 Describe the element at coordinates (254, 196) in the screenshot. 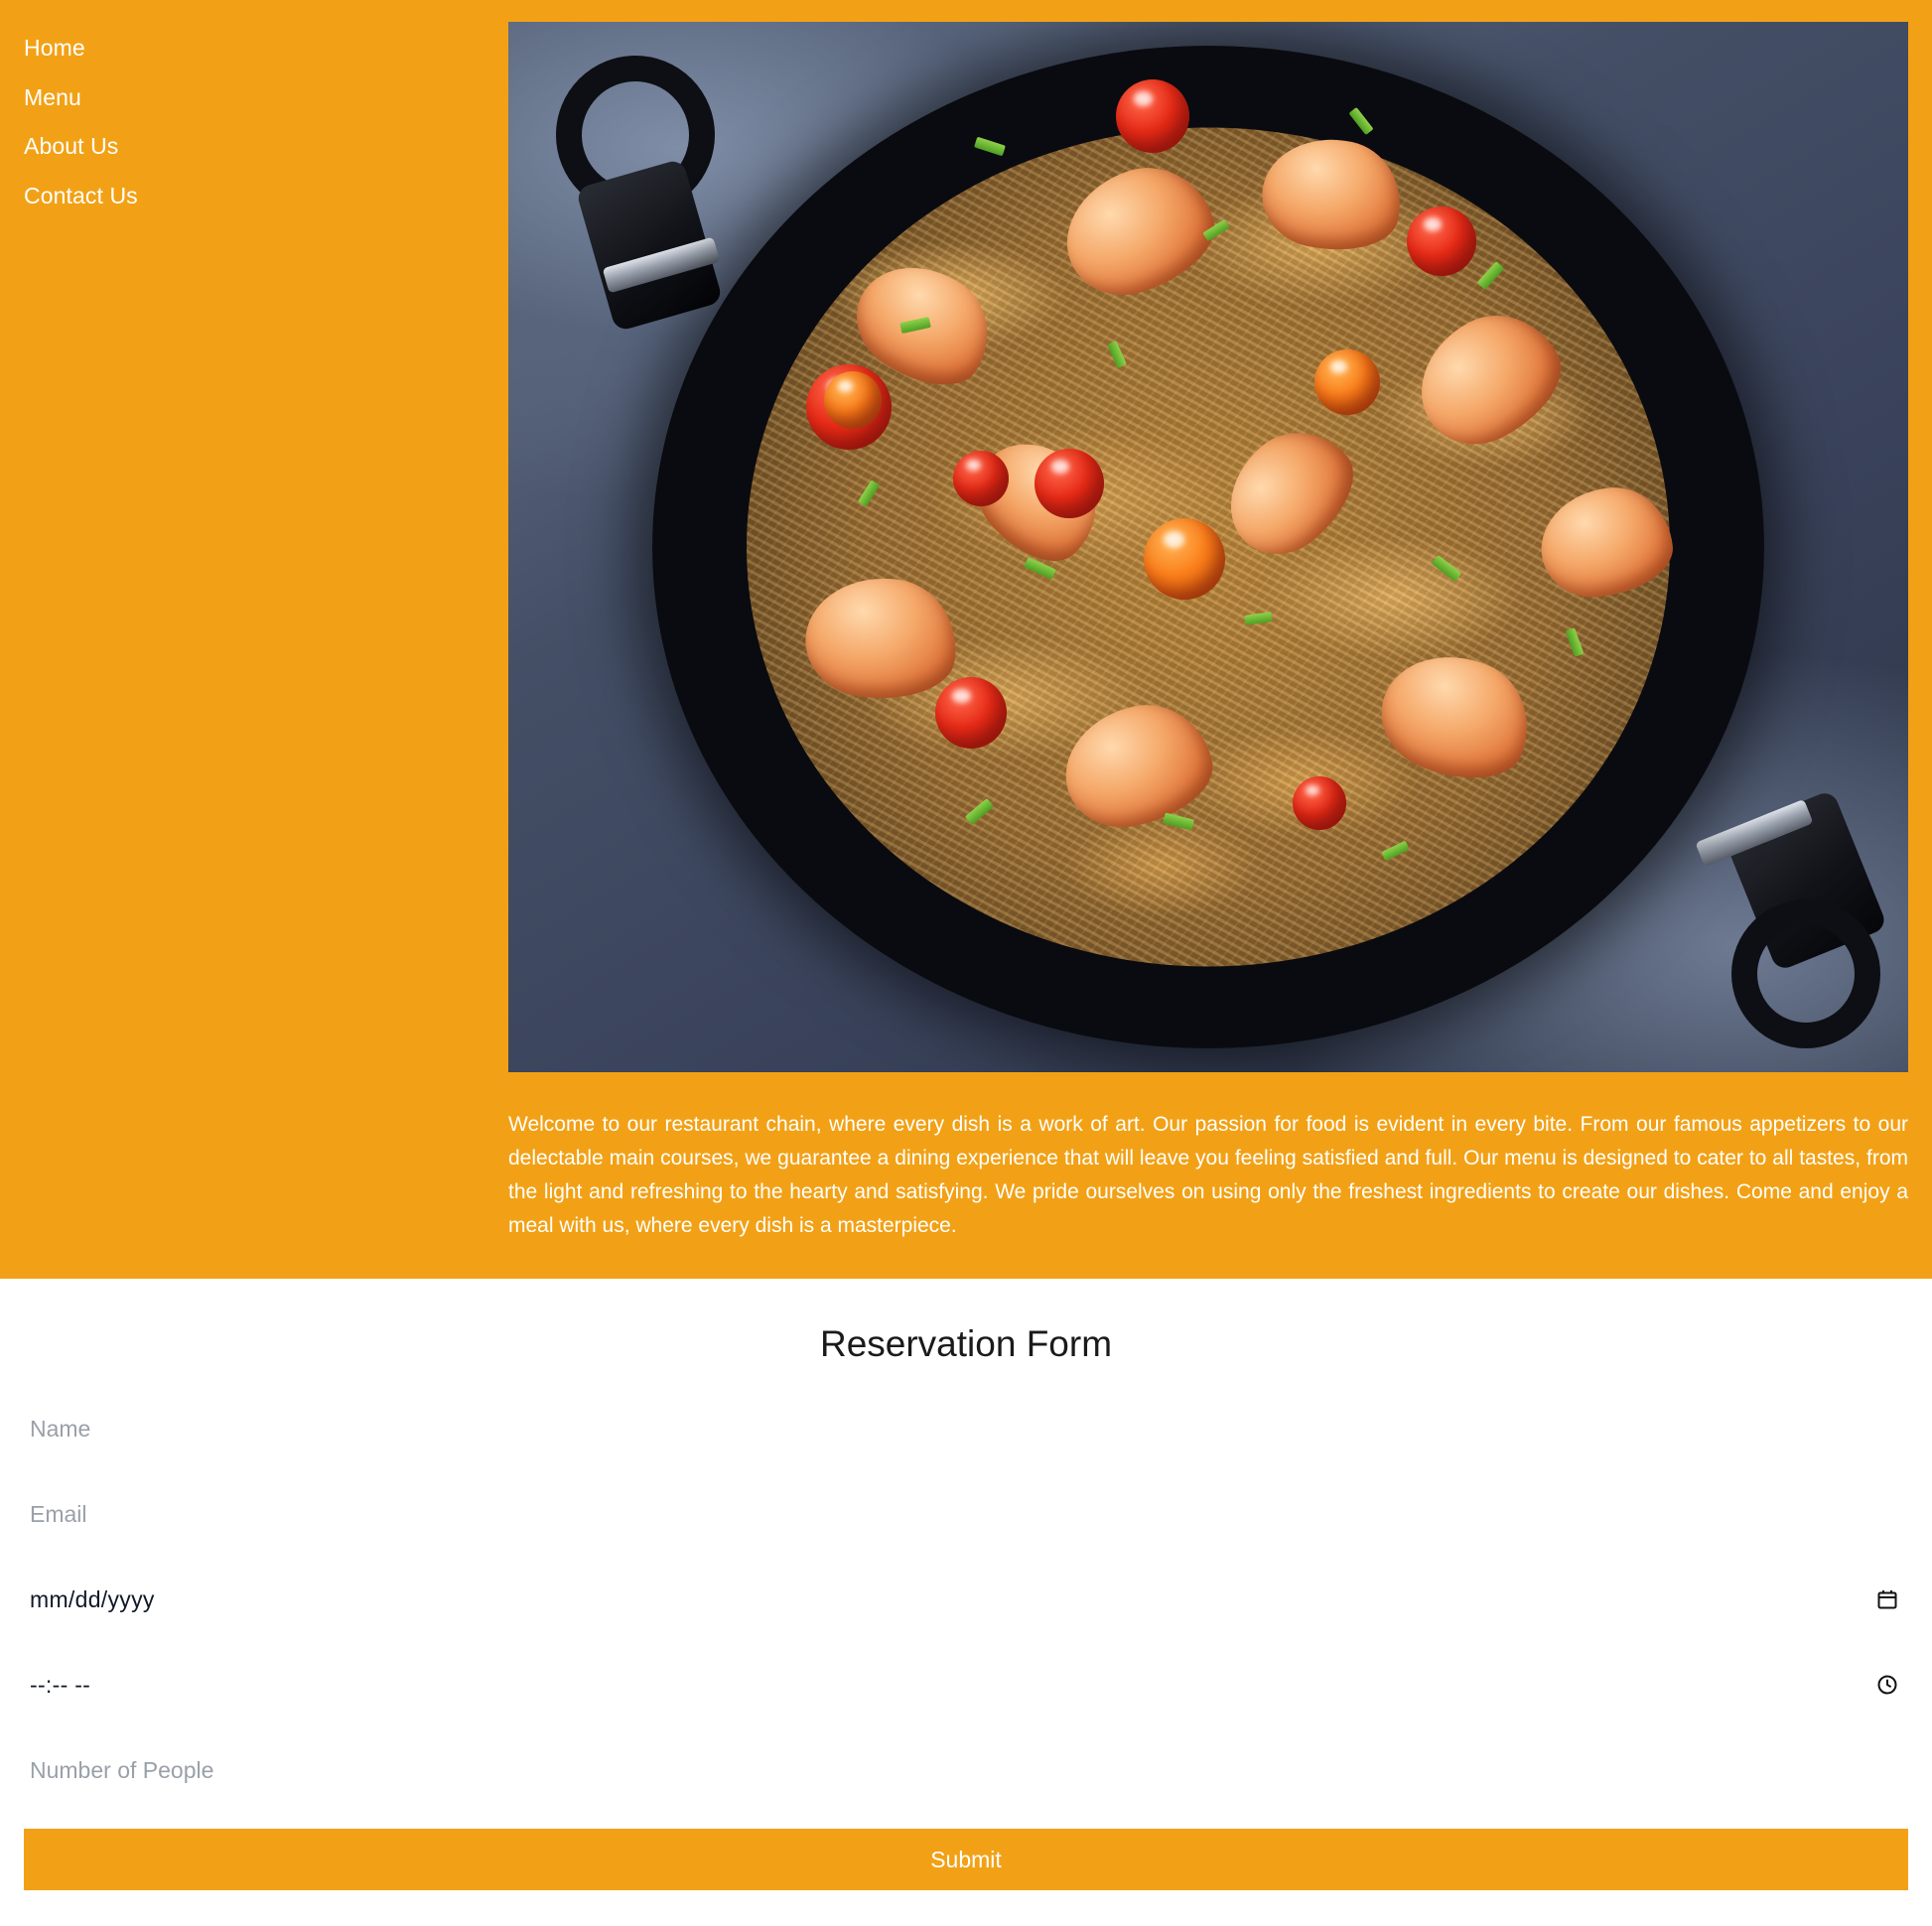

I see `sidebar-item-contact-us: Contact Us` at that location.